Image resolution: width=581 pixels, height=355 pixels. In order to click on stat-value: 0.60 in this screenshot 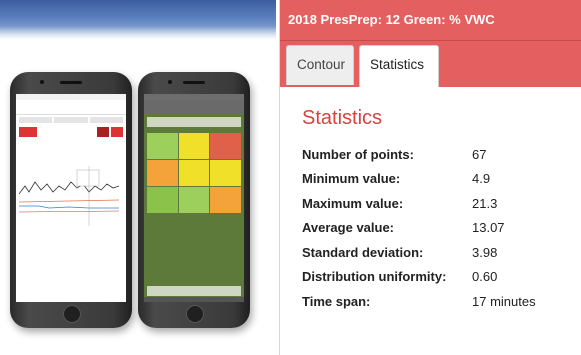, I will do `click(485, 277)`.